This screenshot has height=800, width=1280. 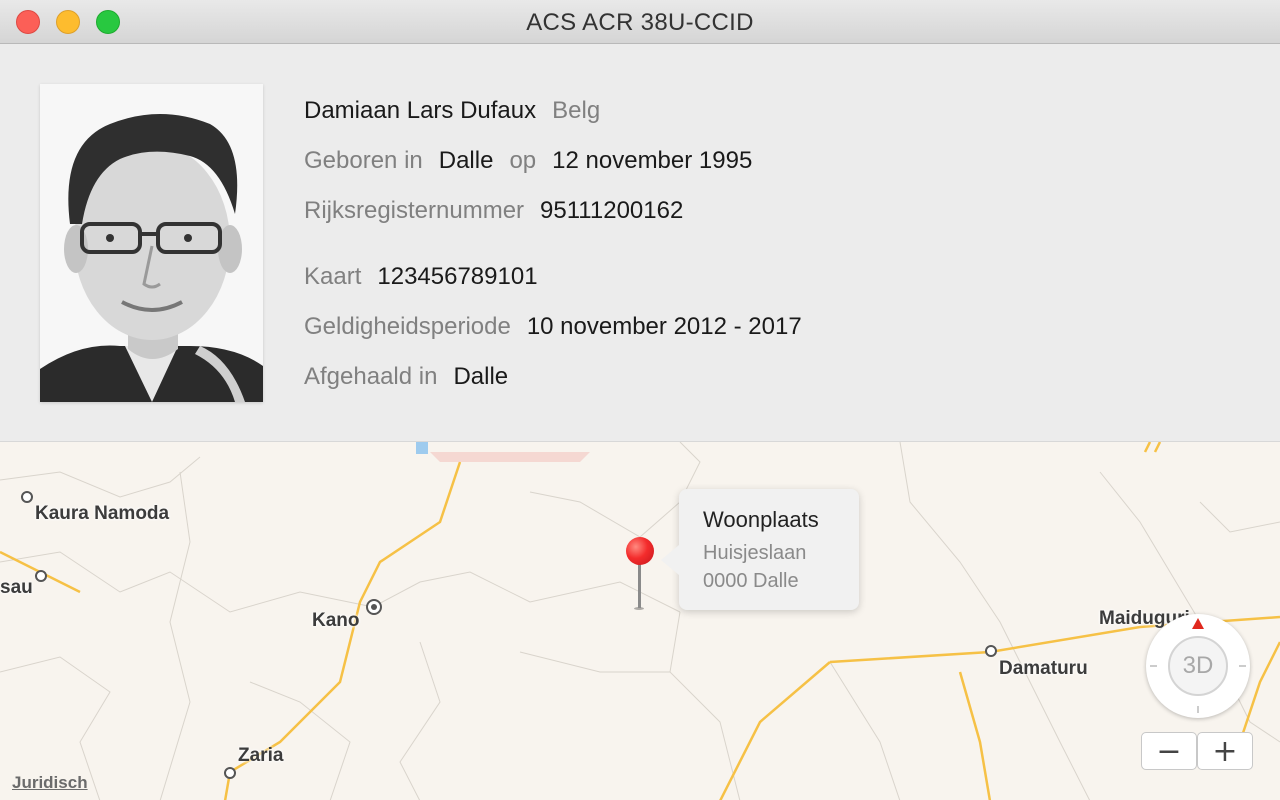 I want to click on zoom-in-button: +, so click(x=1225, y=751).